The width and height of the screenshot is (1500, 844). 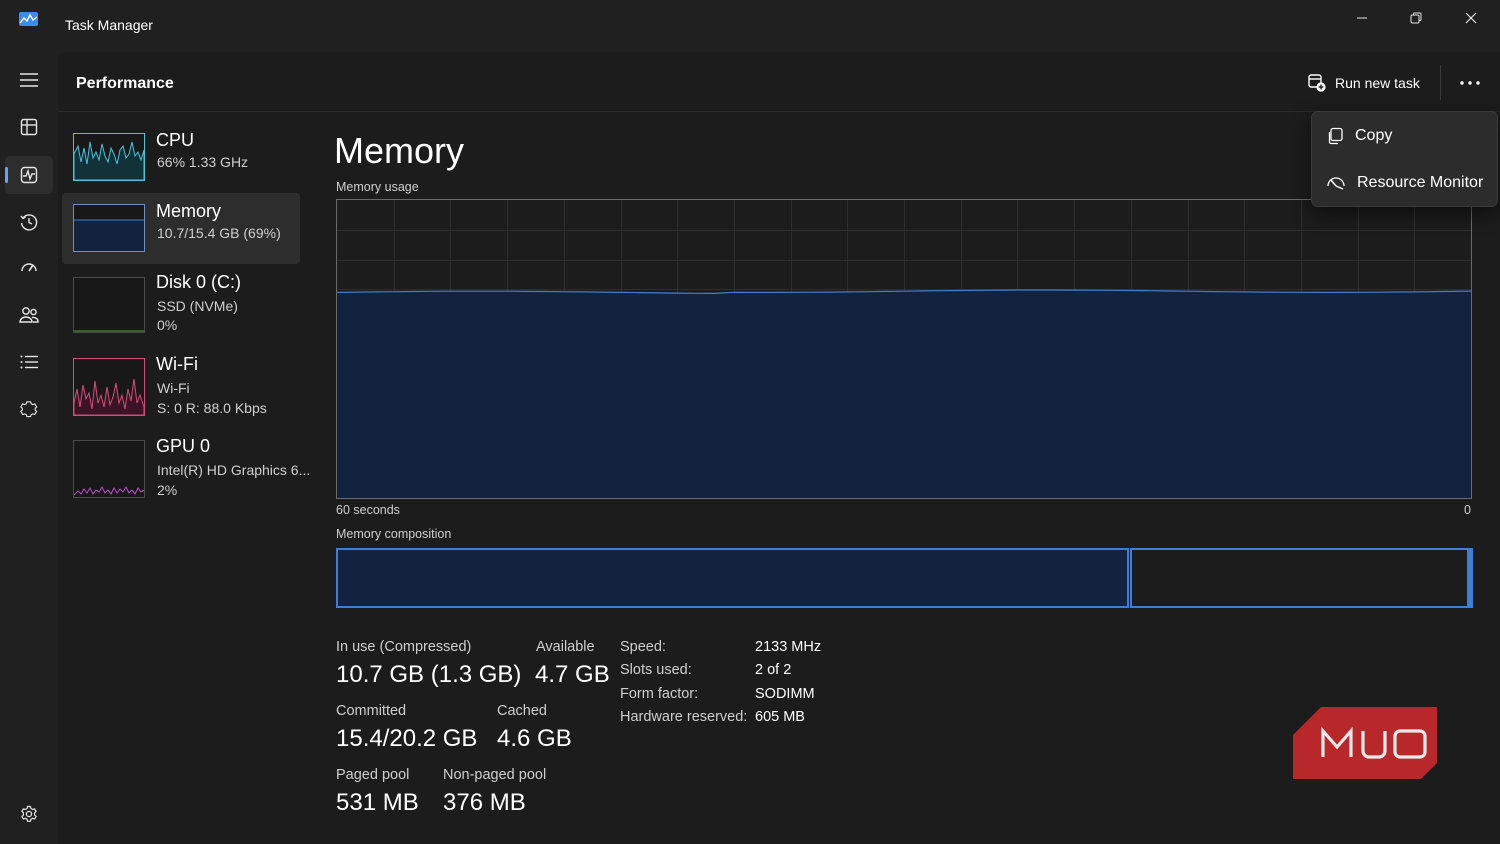 What do you see at coordinates (565, 647) in the screenshot?
I see `available-label: Available` at bounding box center [565, 647].